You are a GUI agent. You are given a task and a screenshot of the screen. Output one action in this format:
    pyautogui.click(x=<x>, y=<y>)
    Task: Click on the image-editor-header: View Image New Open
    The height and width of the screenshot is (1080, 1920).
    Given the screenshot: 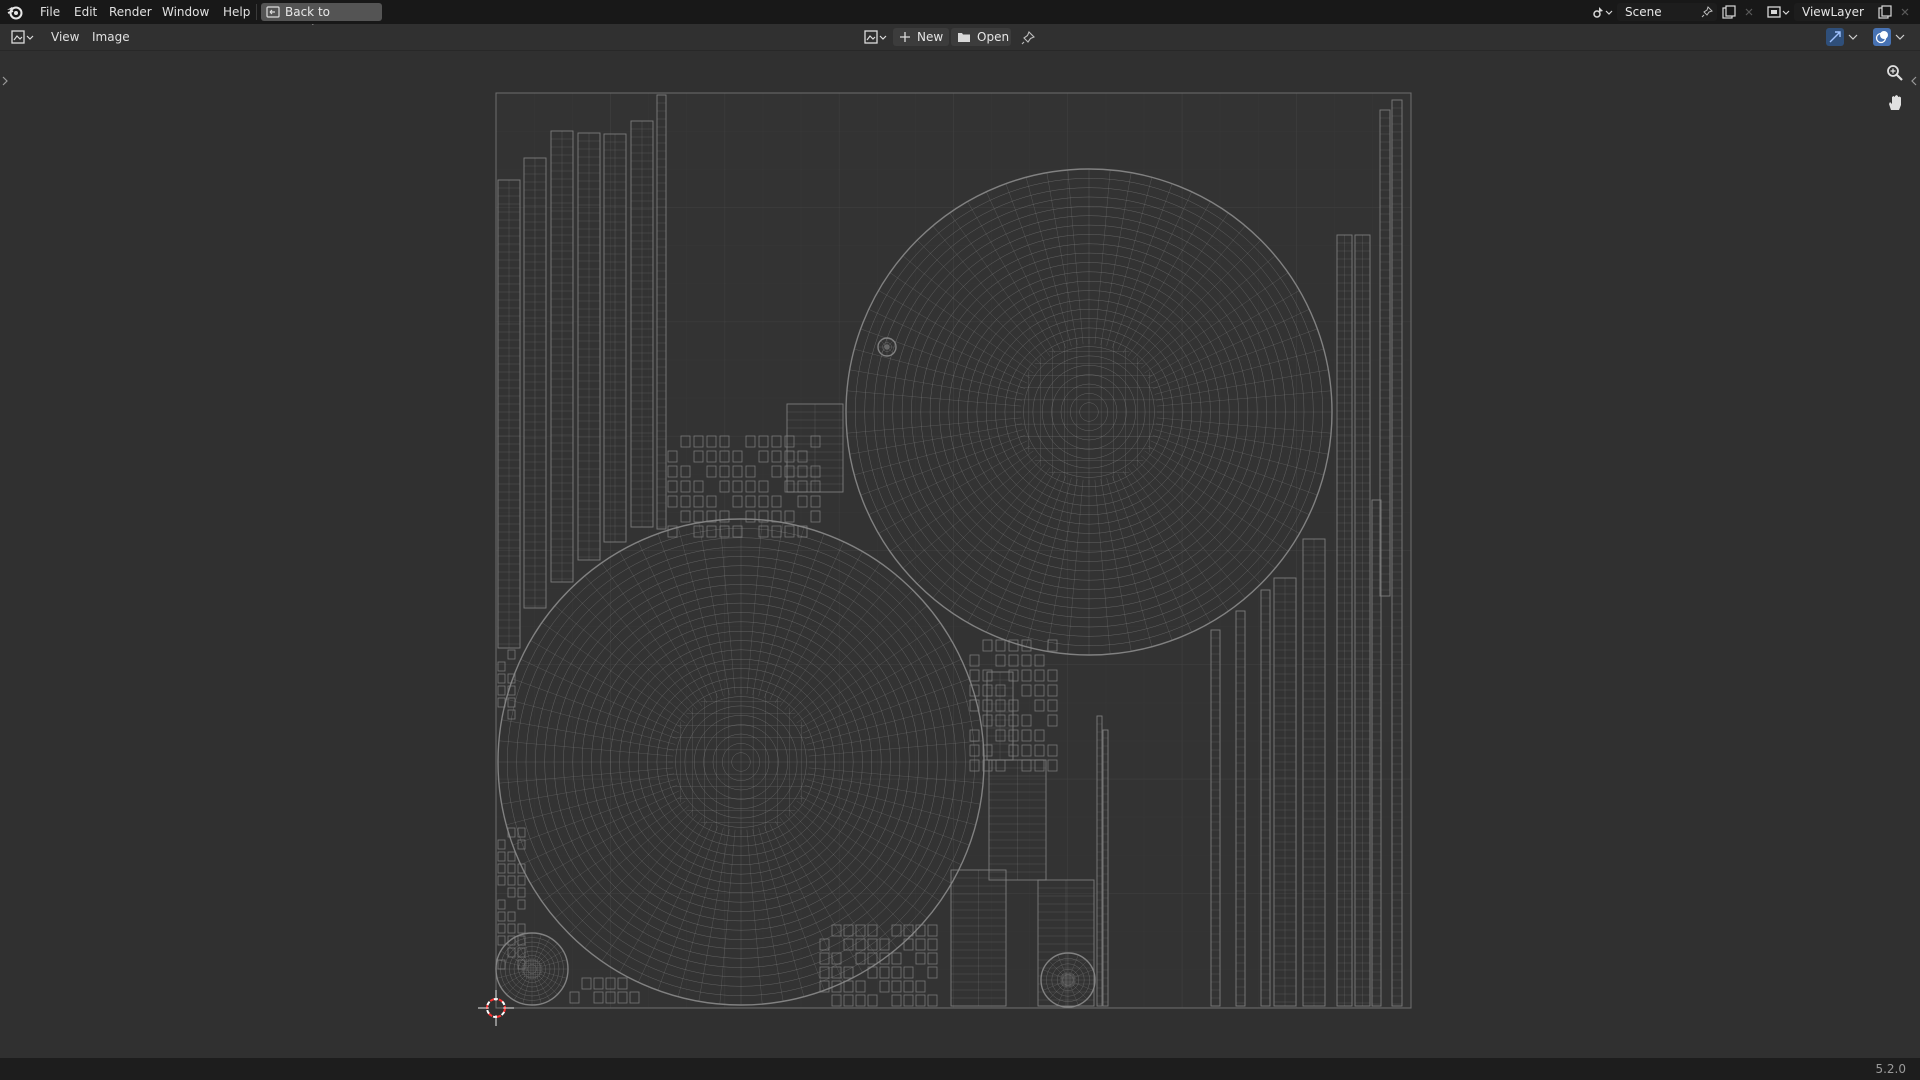 What is the action you would take?
    pyautogui.click(x=960, y=38)
    